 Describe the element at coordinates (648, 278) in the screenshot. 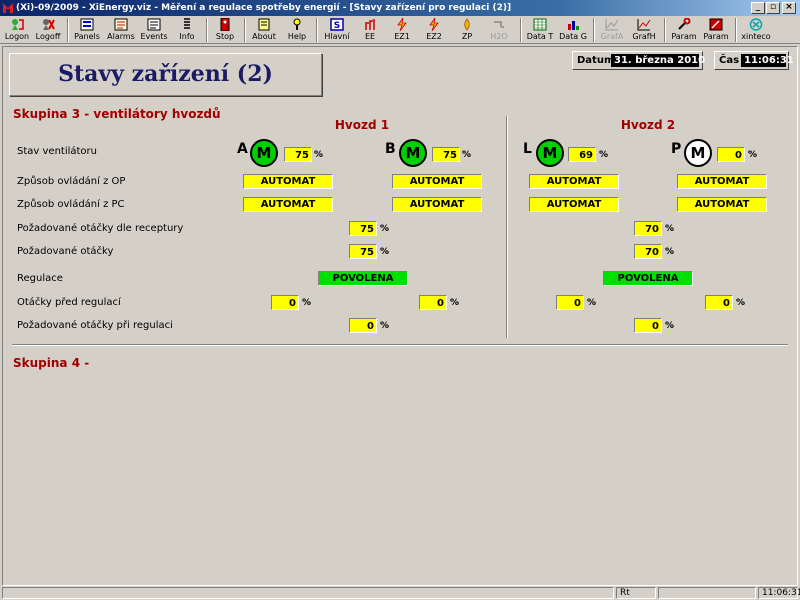

I see `hvozd2-regulation-status: POVOLENA` at that location.